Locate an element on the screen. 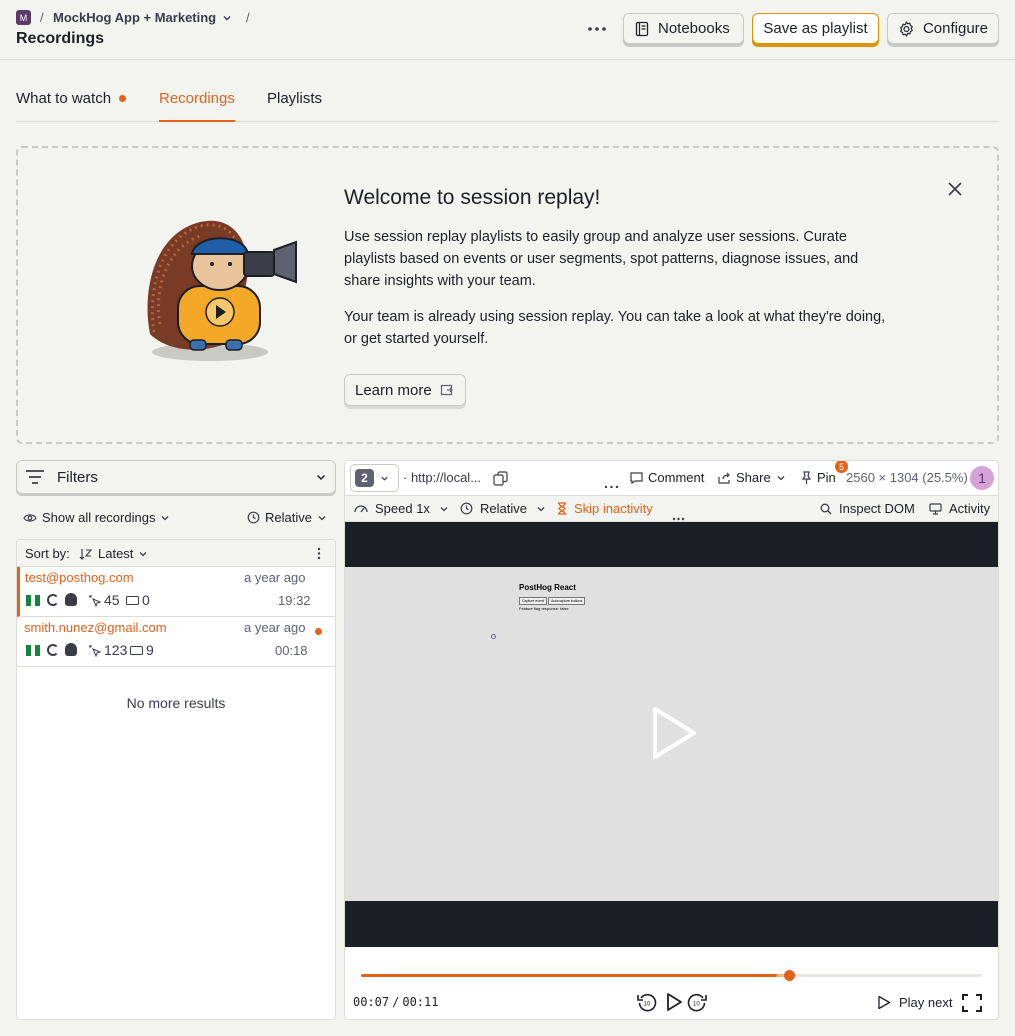 Image resolution: width=1015 pixels, height=1036 pixels. filter-icon is located at coordinates (35, 477).